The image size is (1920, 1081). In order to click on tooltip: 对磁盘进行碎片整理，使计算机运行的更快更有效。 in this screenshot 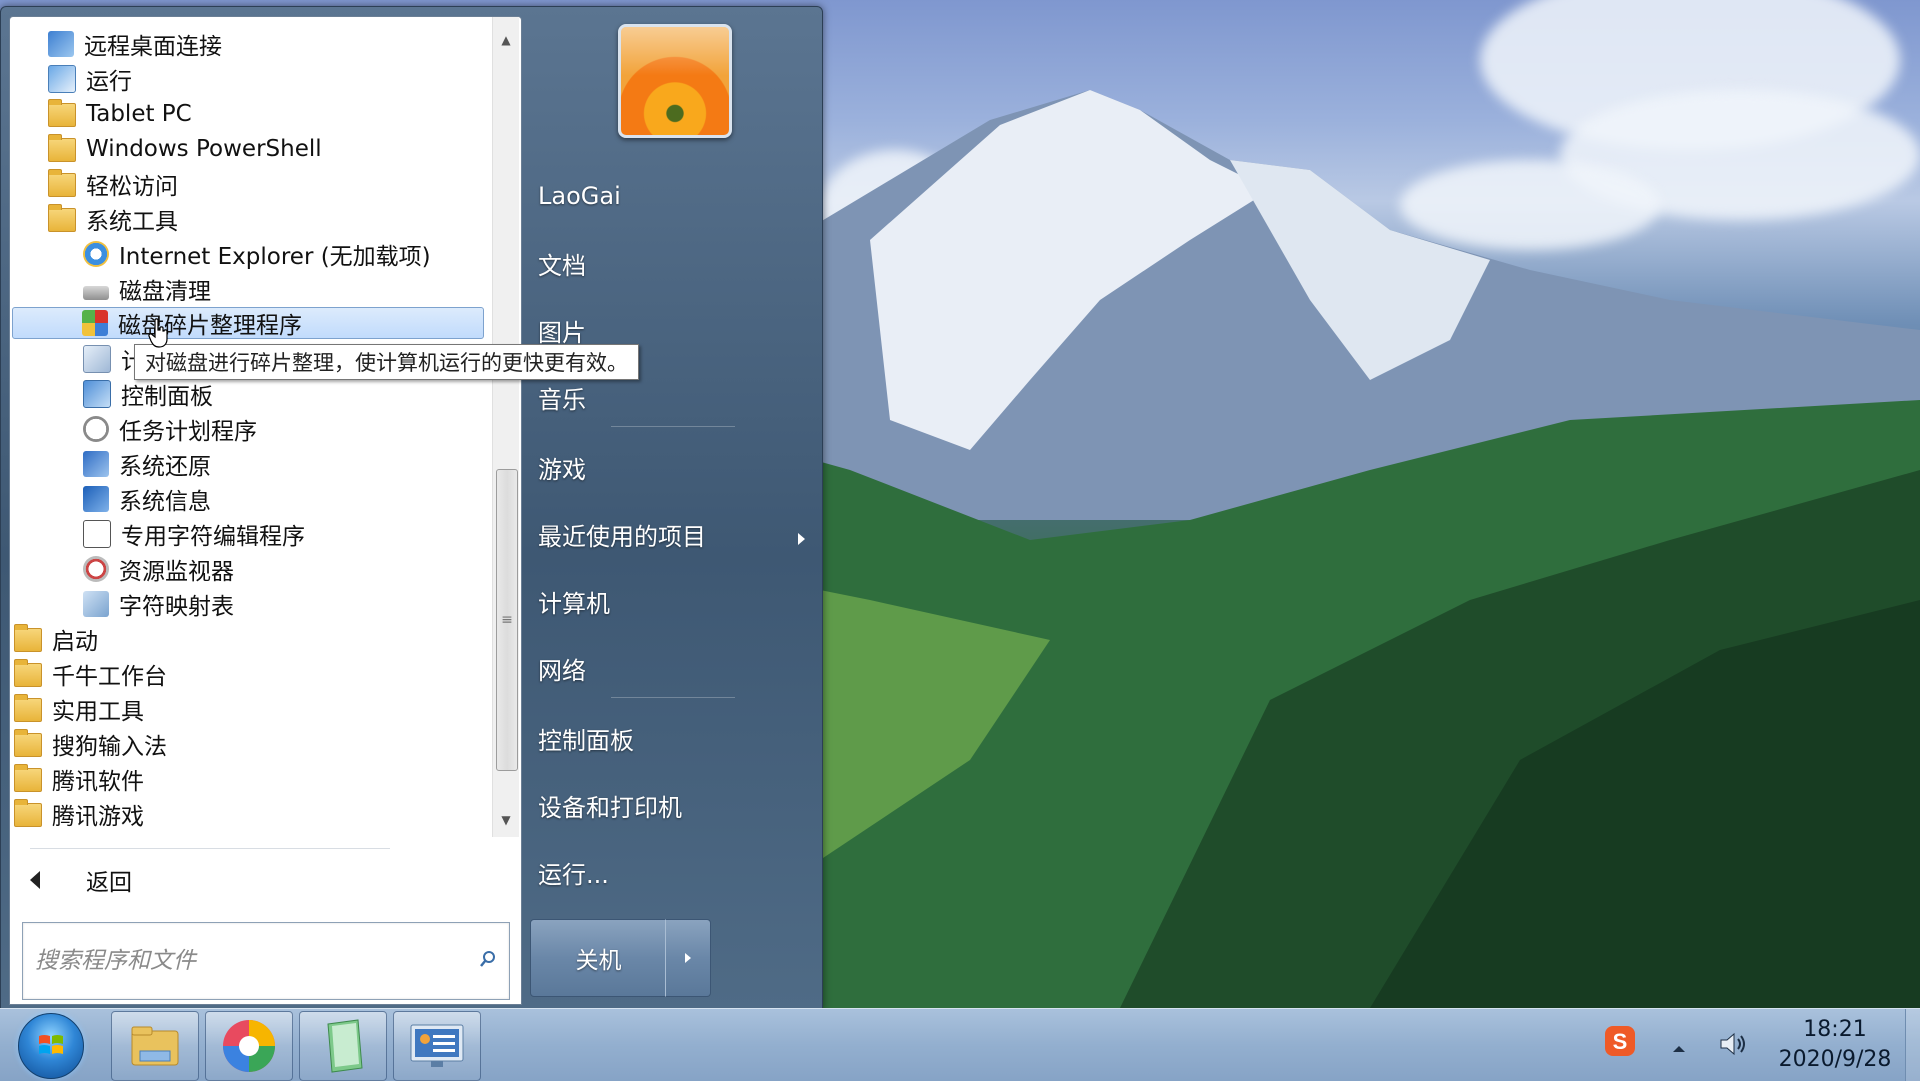, I will do `click(386, 362)`.